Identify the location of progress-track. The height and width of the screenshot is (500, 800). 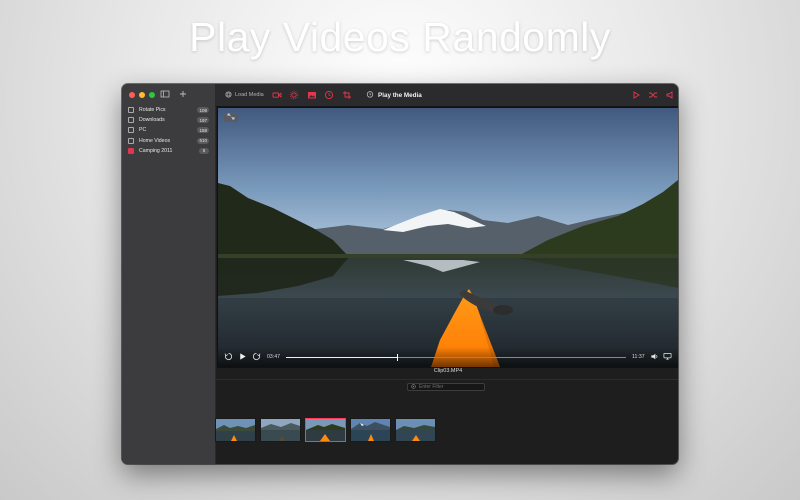
(456, 357).